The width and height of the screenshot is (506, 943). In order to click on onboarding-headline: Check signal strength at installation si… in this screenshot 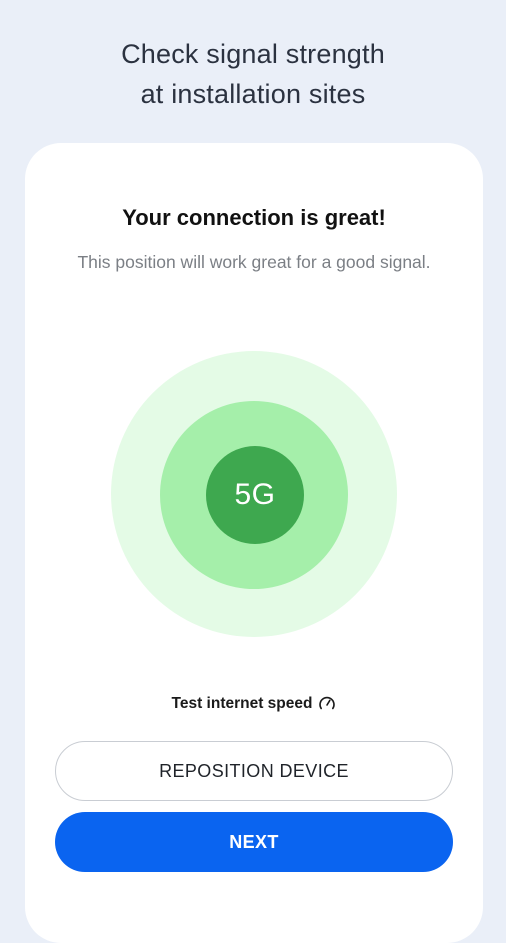, I will do `click(253, 74)`.